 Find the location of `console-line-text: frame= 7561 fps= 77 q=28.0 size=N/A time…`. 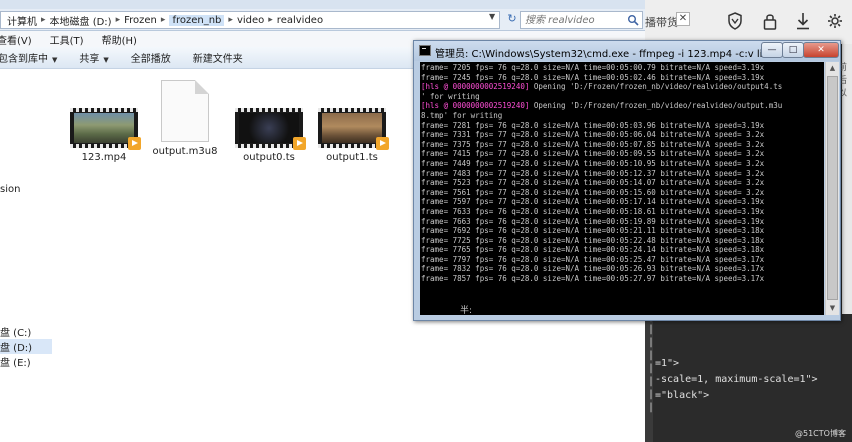

console-line-text: frame= 7561 fps= 77 q=28.0 size=N/A time… is located at coordinates (593, 192).